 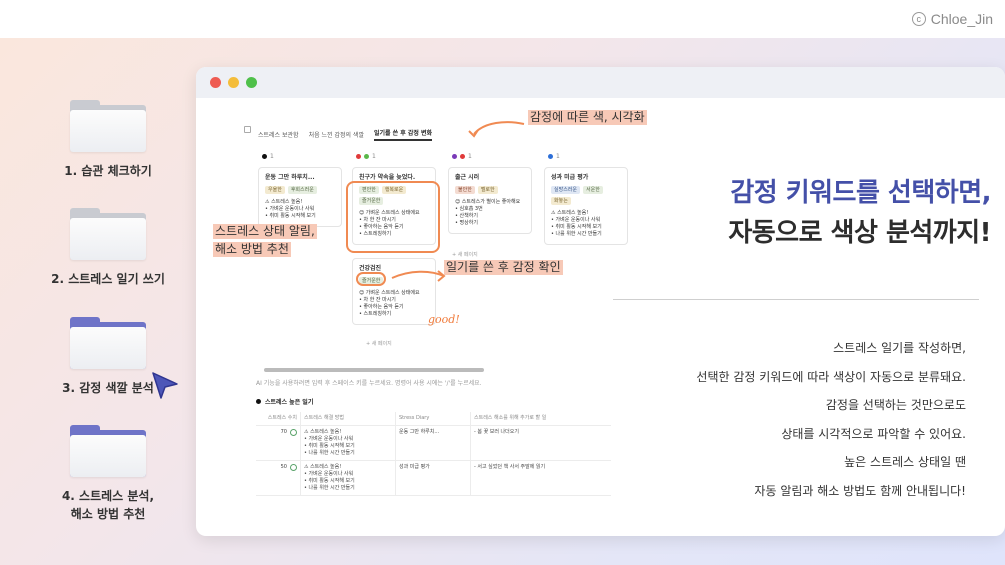 I want to click on callout-after-diary: 일기를 쓴 후 감정 확인, so click(x=503, y=267).